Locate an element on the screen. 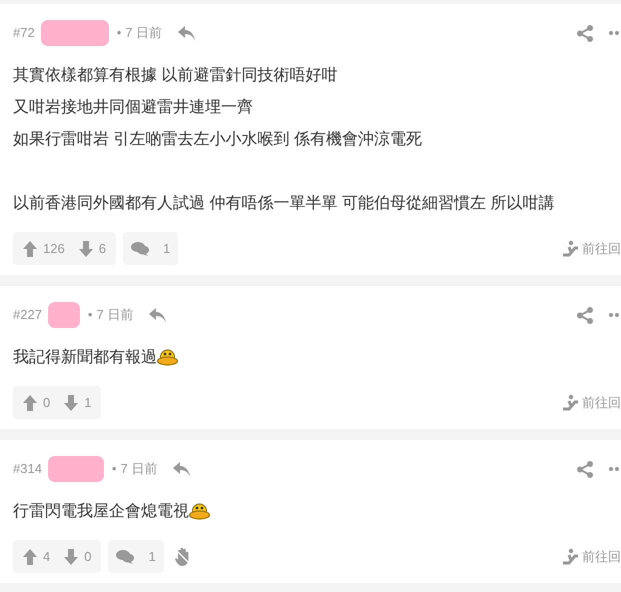  comment-text: 我記得新聞都有報過 is located at coordinates (317, 358).